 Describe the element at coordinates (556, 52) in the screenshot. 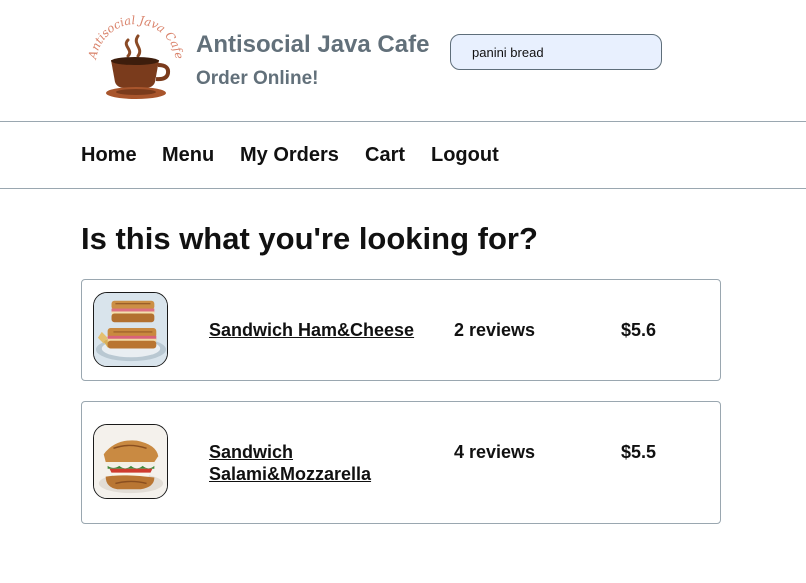

I see `search-input` at that location.